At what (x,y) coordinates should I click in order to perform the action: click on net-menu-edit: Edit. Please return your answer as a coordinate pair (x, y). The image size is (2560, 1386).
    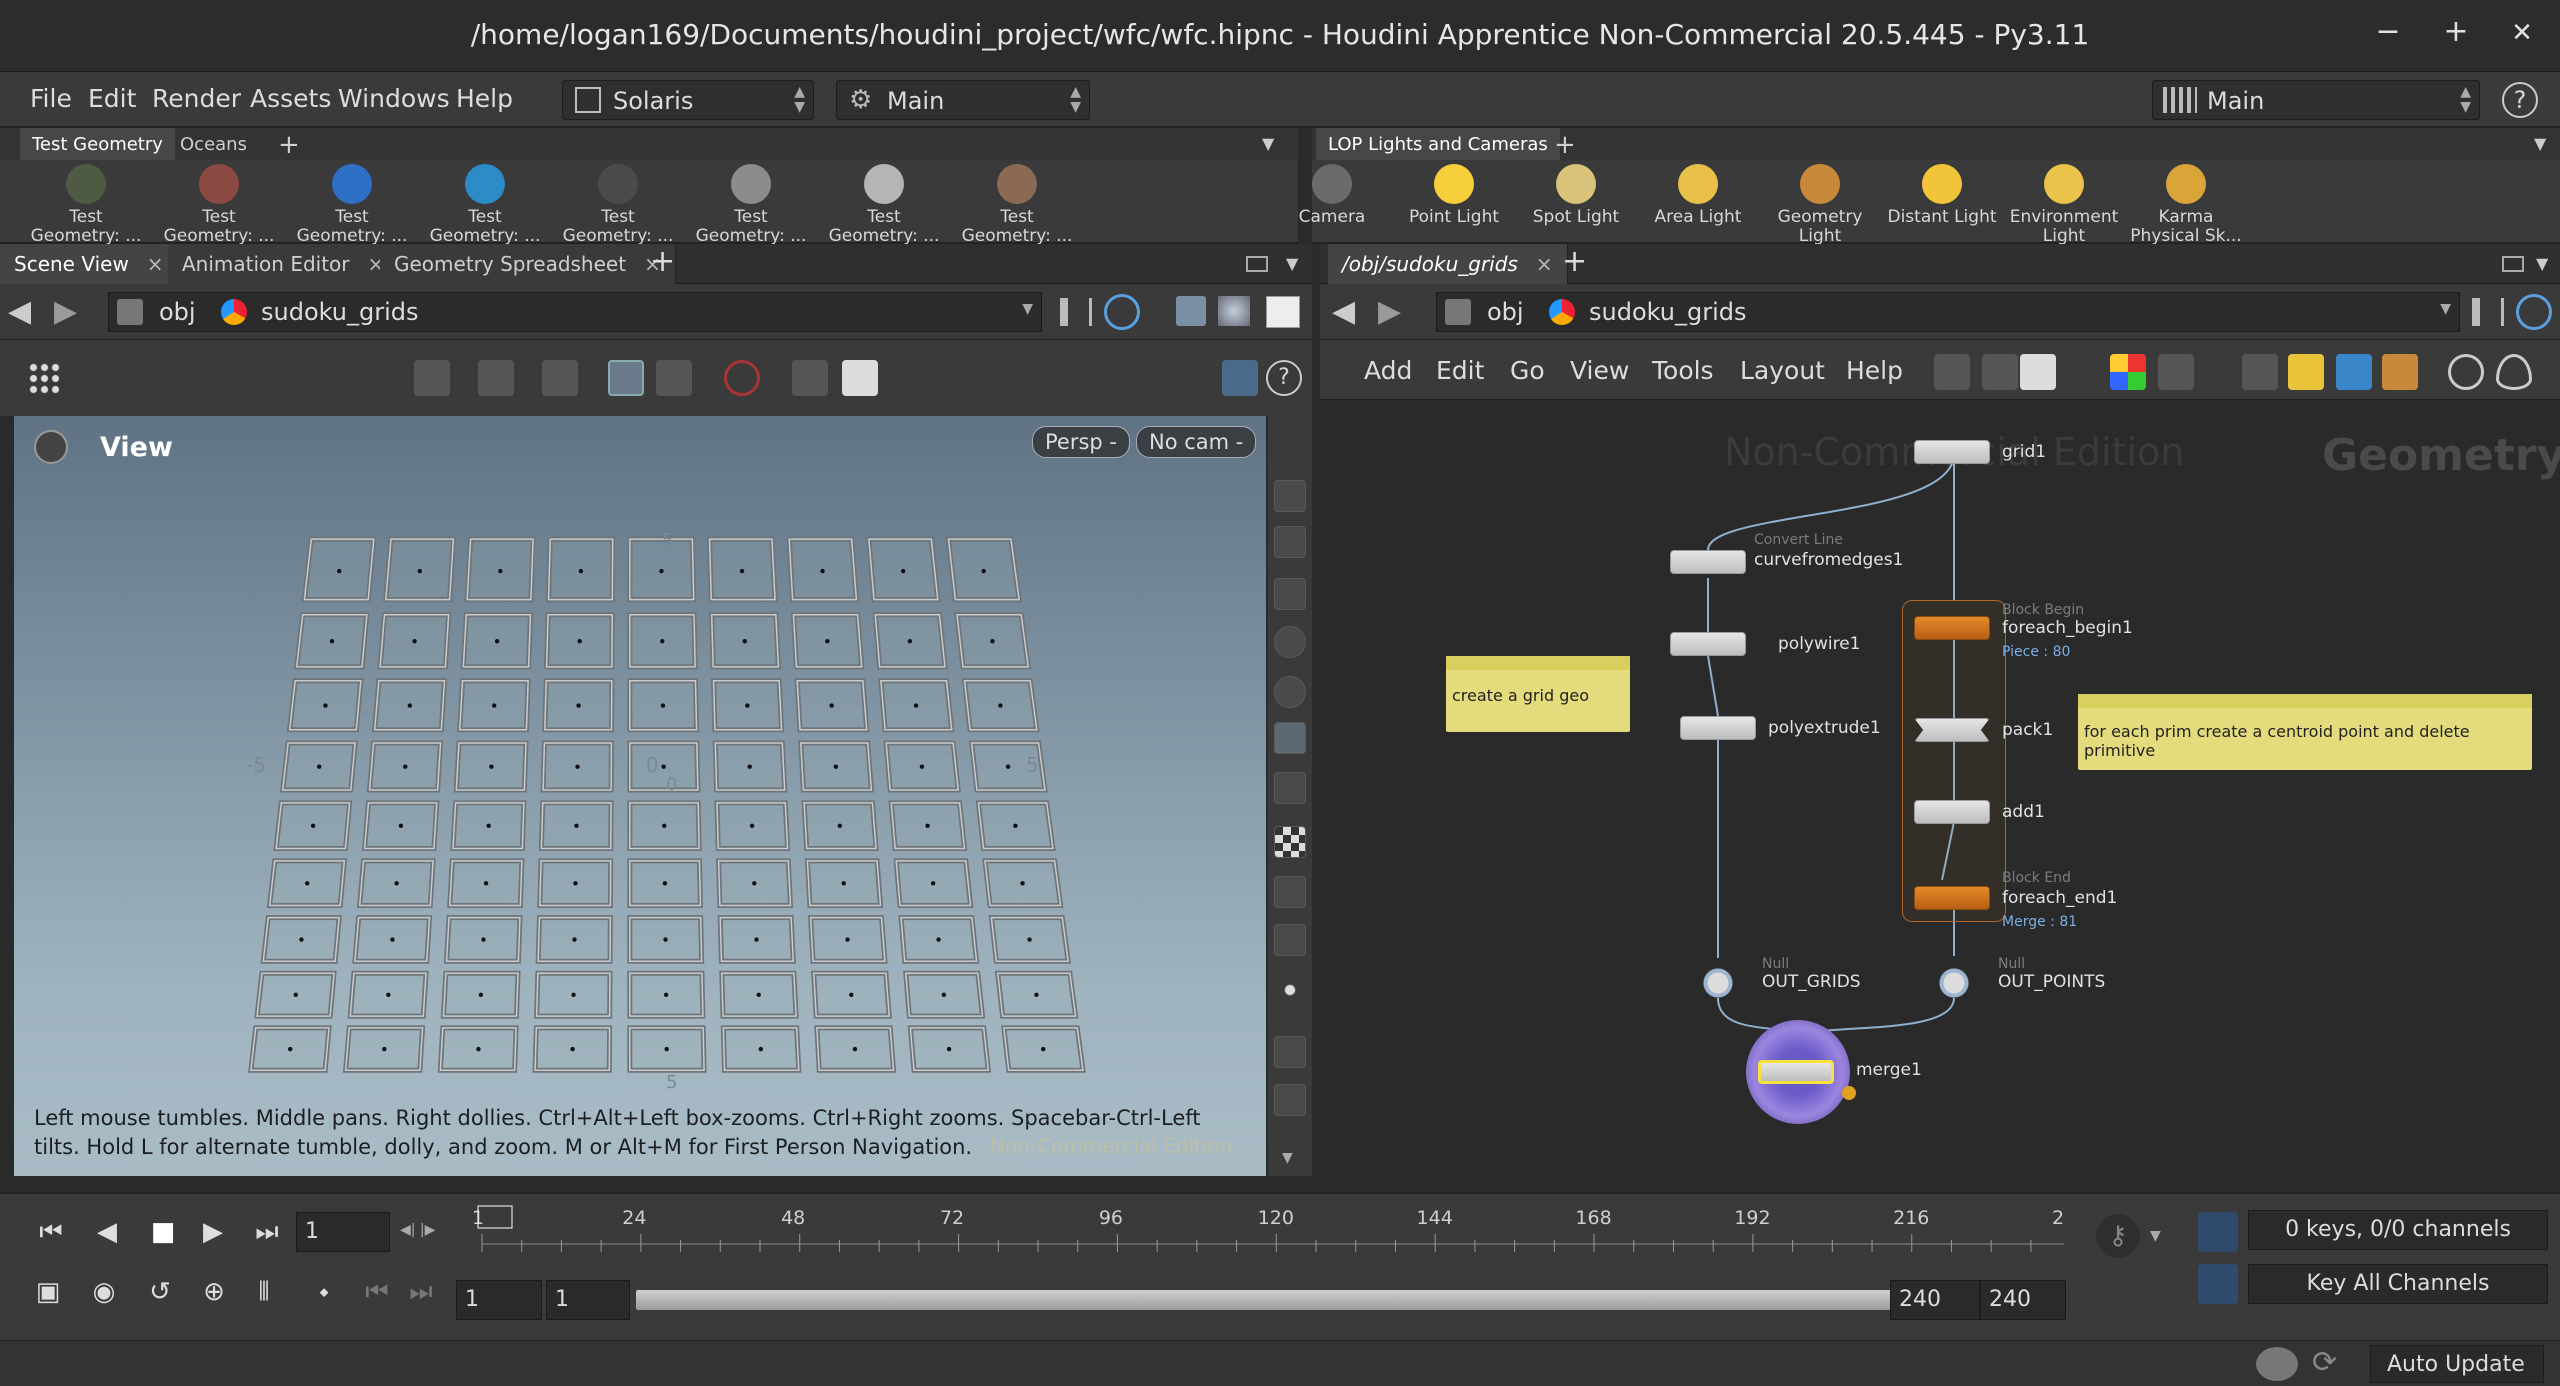
    Looking at the image, I should click on (1460, 370).